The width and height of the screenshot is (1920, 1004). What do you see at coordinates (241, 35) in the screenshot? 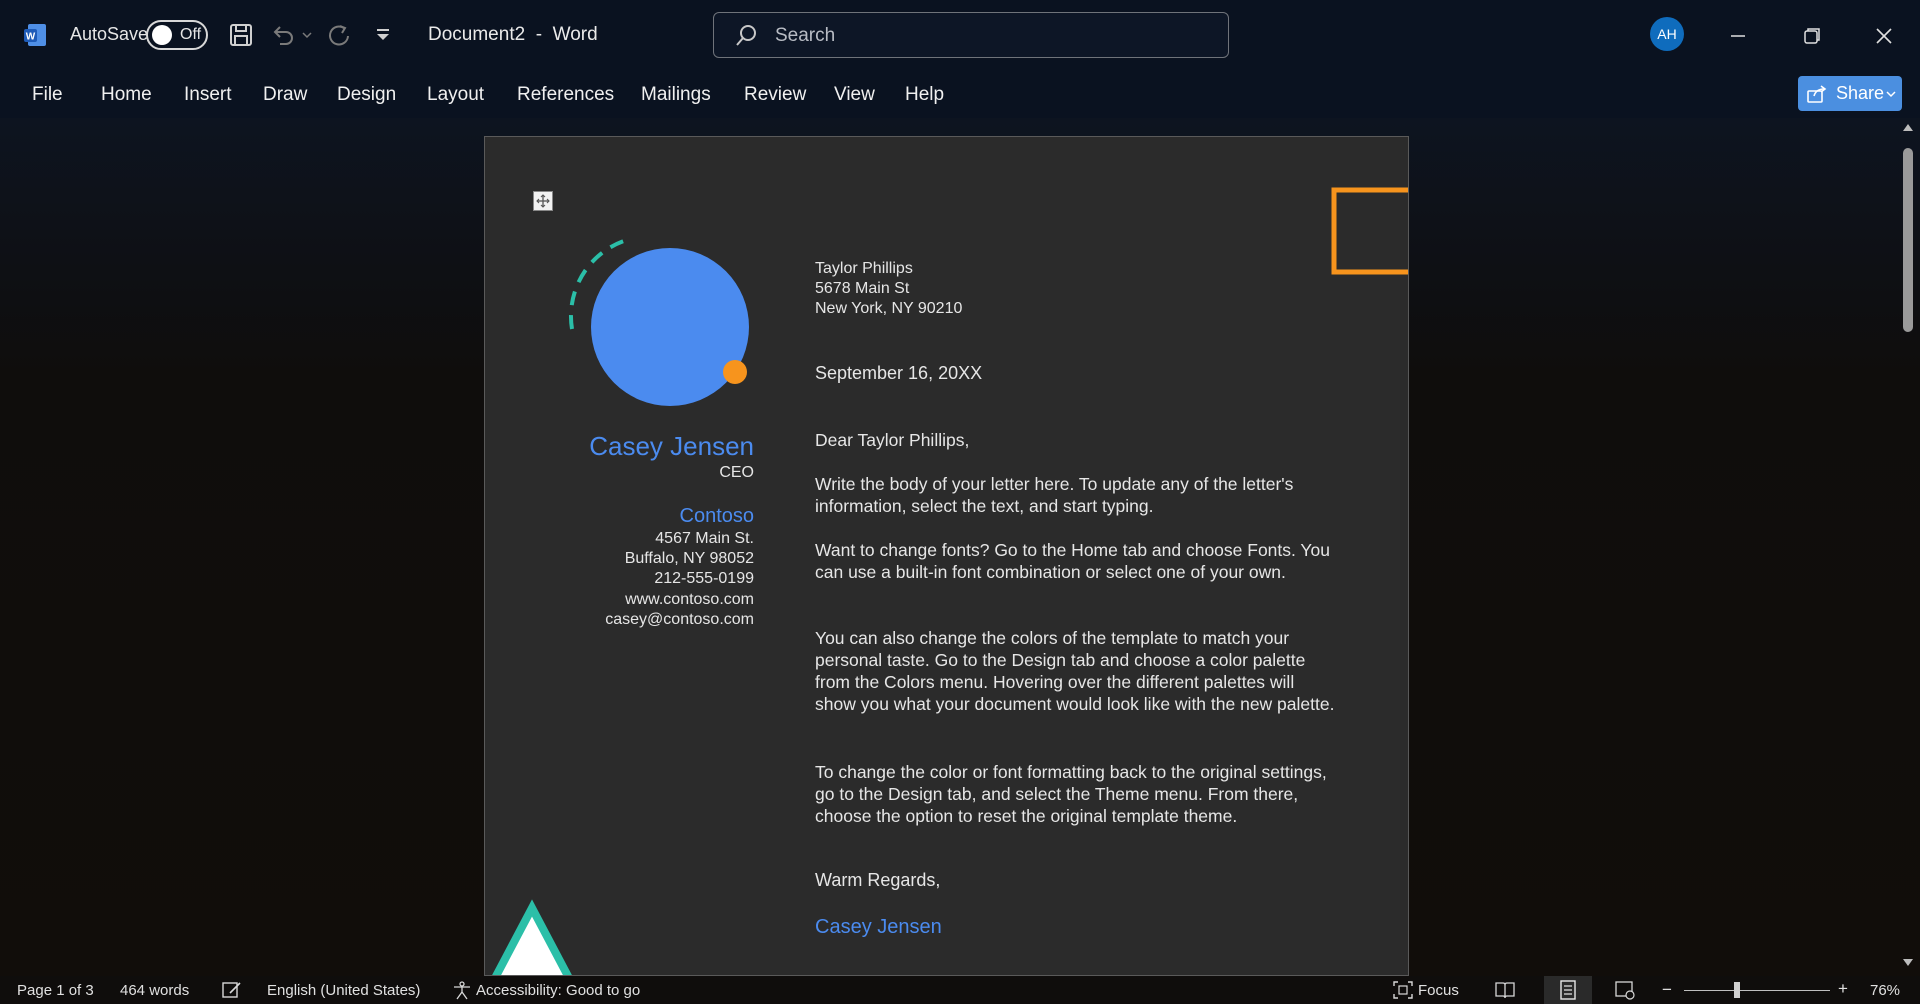
I see `save-icon` at bounding box center [241, 35].